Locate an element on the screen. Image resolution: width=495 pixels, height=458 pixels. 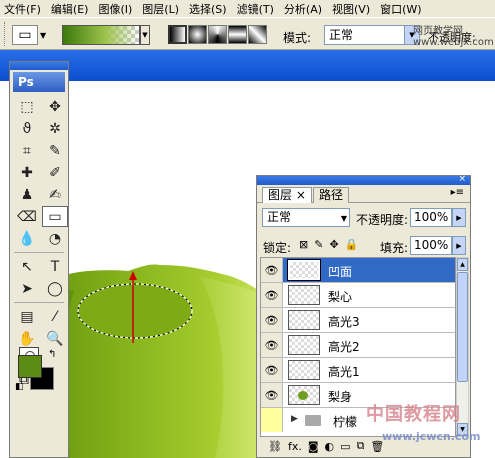
expand-triangle-icon: ▶ is located at coordinates (294, 419).